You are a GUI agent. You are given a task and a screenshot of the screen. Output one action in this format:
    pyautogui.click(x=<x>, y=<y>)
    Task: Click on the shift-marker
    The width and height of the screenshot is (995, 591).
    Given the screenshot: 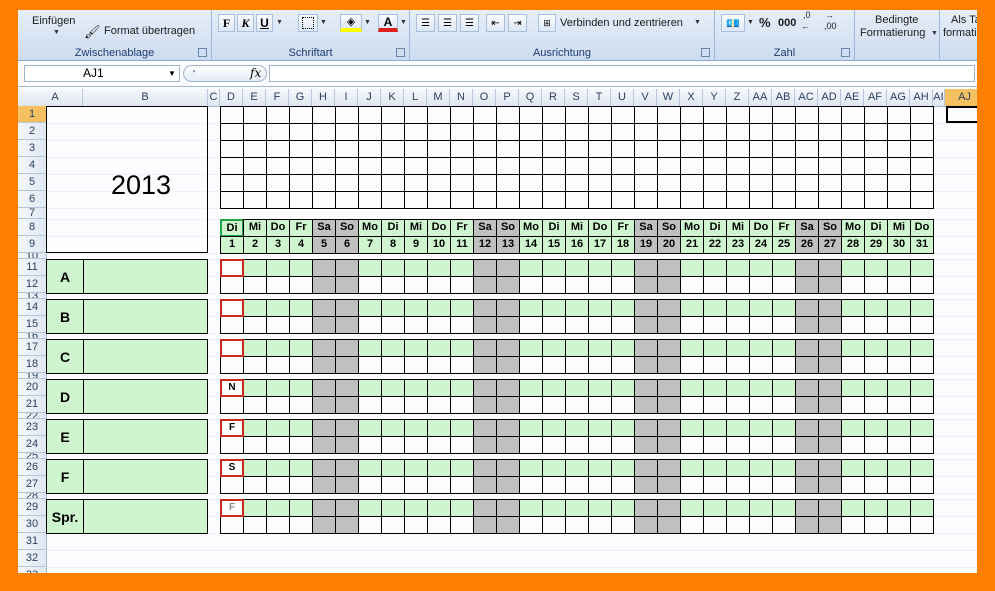 What is the action you would take?
    pyautogui.click(x=232, y=348)
    